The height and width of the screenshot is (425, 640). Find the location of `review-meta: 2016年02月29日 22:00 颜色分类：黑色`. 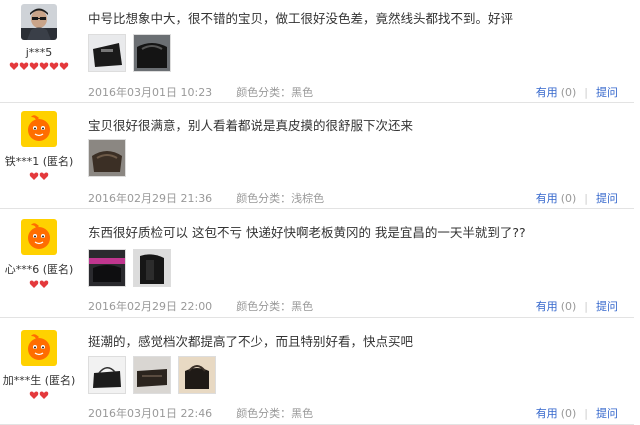

review-meta: 2016年02月29日 22:00 颜色分类：黑色 is located at coordinates (200, 306).